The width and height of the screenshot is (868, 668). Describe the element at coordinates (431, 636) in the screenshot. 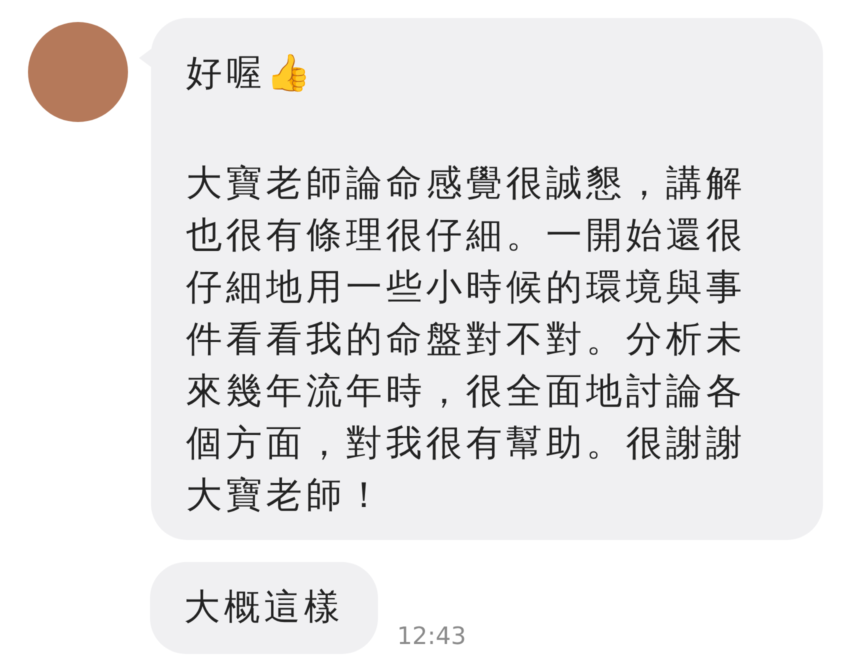

I see `message-time: 12:43` at that location.